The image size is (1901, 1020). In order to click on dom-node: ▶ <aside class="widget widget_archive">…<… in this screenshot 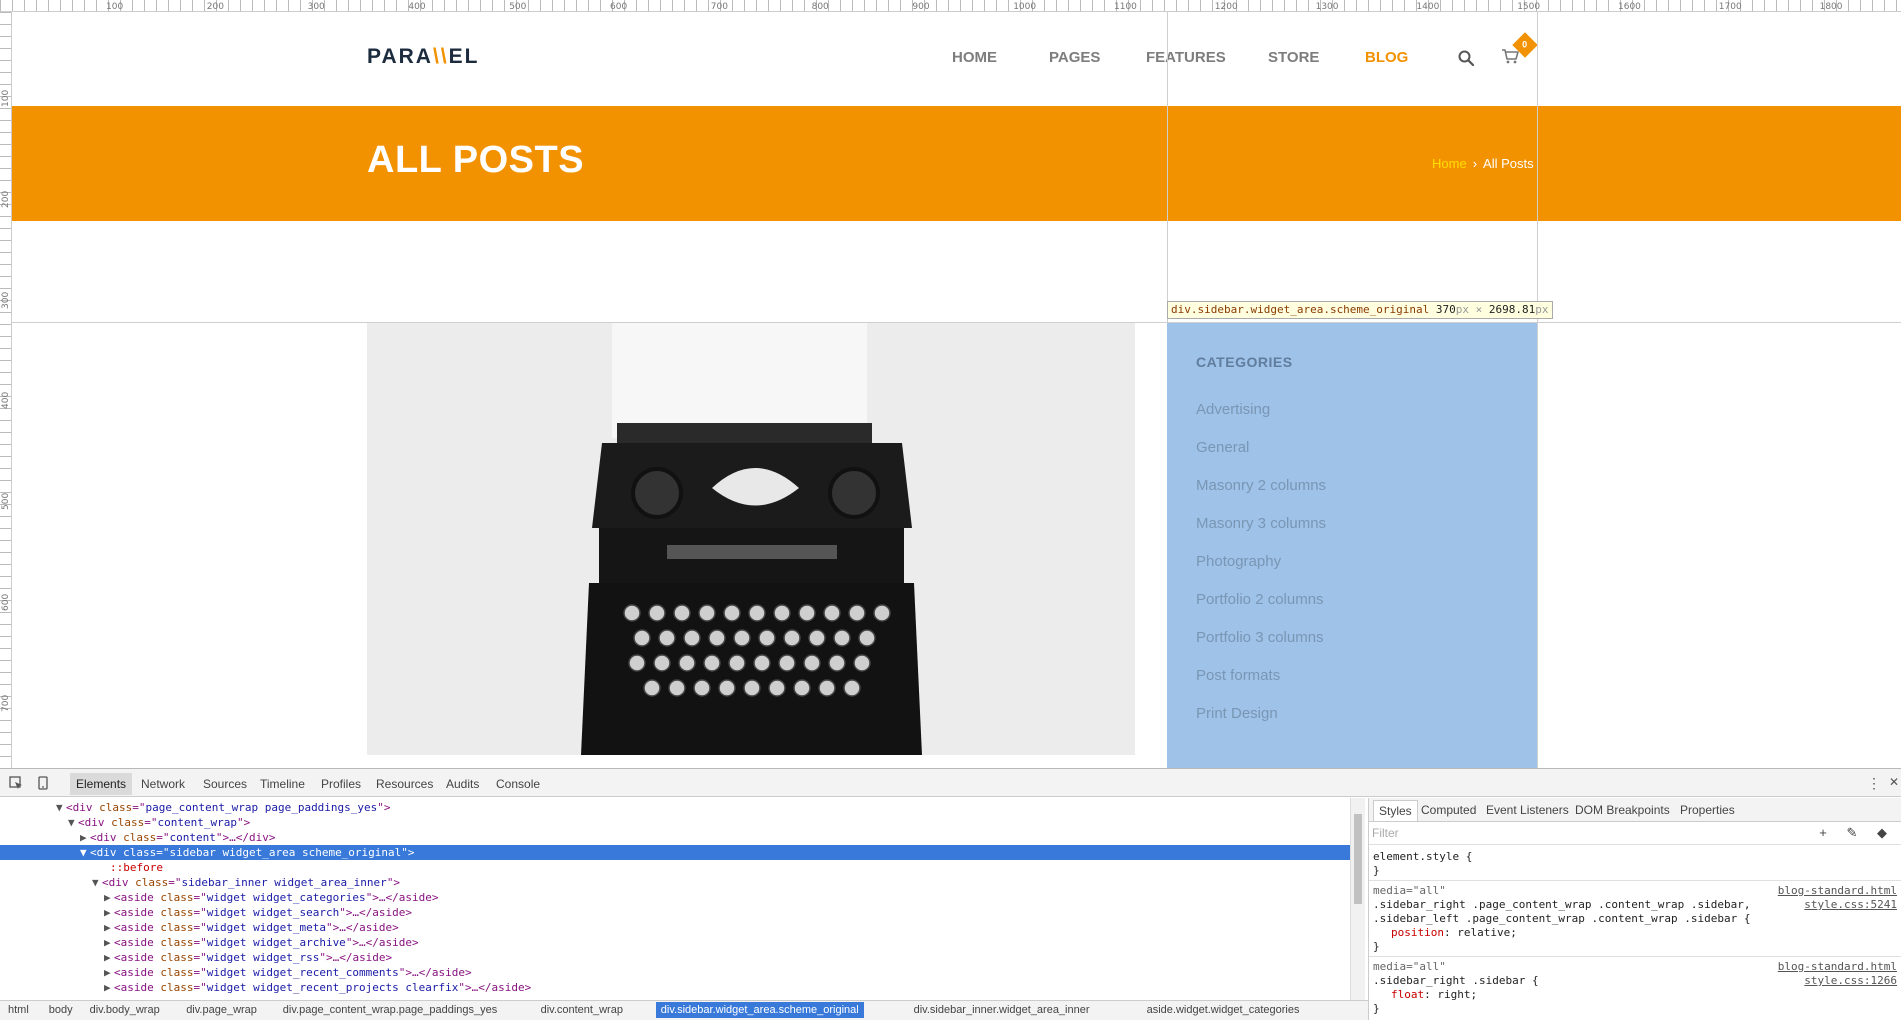, I will do `click(675, 942)`.